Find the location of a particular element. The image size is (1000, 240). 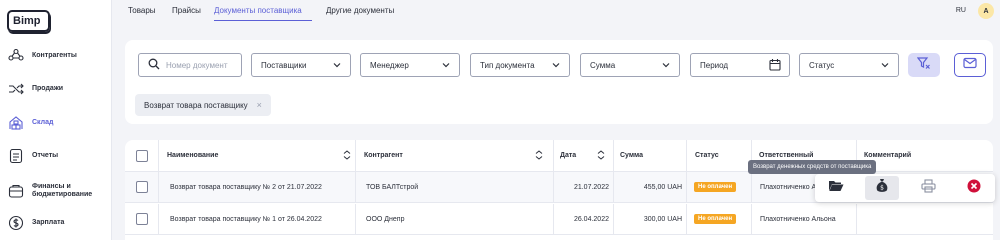

document-type-select: Тип документа is located at coordinates (520, 65).